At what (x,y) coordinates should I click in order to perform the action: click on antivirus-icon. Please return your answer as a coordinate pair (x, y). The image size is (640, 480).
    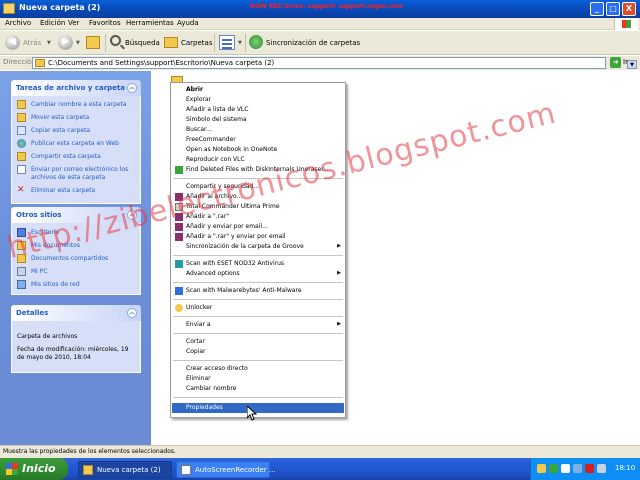
    Looking at the image, I should click on (553, 468).